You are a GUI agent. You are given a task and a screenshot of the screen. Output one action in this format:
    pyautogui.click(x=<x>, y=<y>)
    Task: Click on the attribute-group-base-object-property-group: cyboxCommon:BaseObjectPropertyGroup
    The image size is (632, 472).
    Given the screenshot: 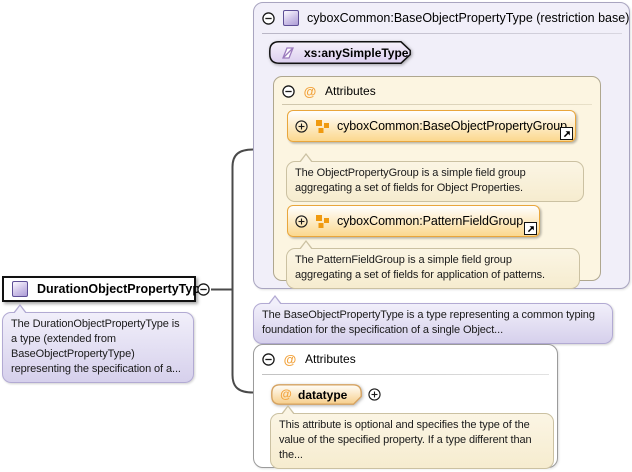 What is the action you would take?
    pyautogui.click(x=431, y=126)
    